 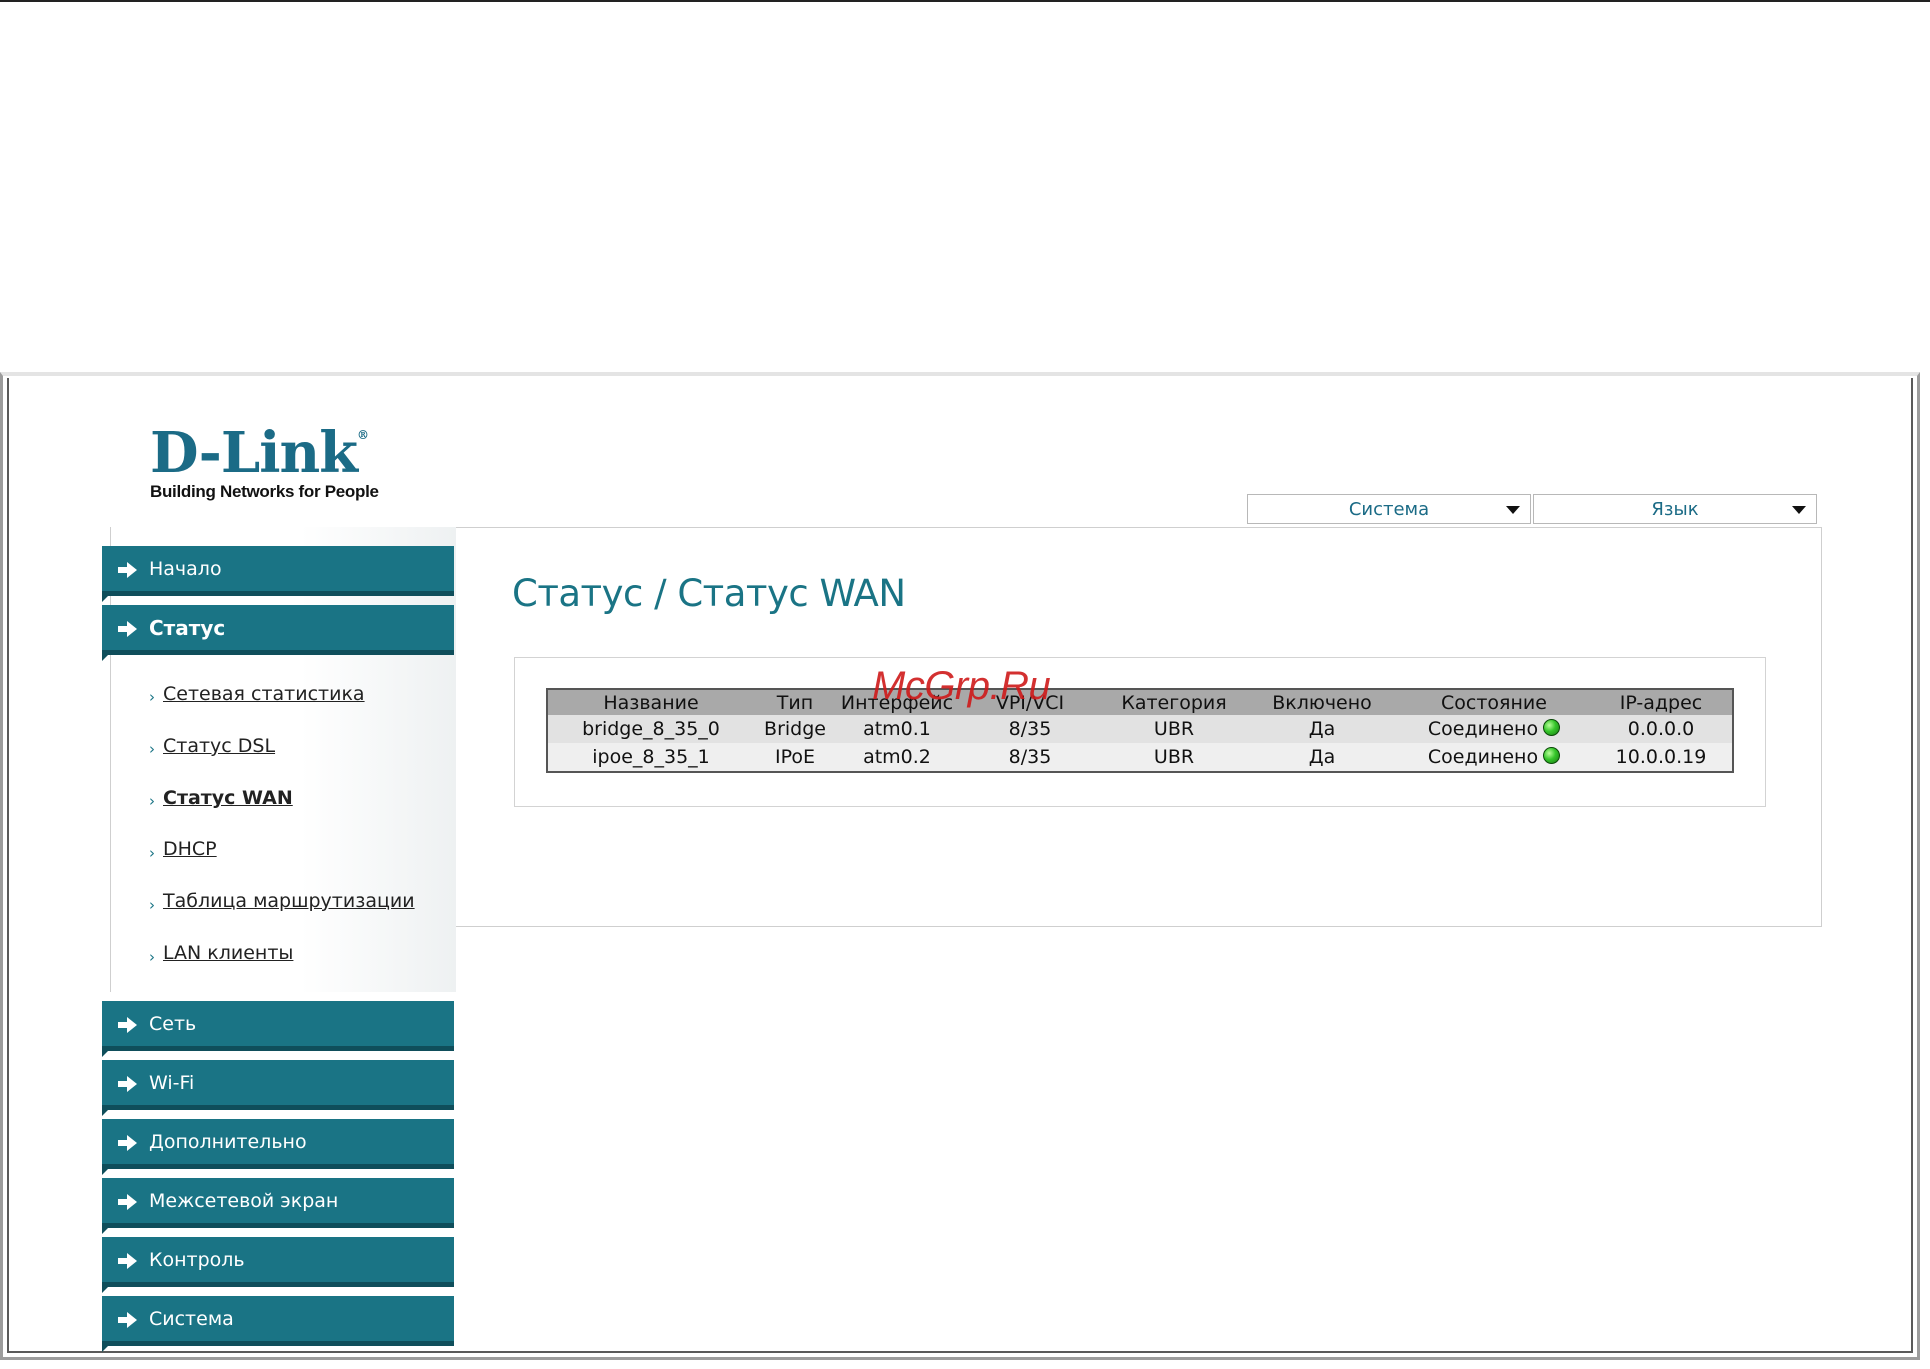 What do you see at coordinates (278, 1265) in the screenshot?
I see `nav-control: Контроль` at bounding box center [278, 1265].